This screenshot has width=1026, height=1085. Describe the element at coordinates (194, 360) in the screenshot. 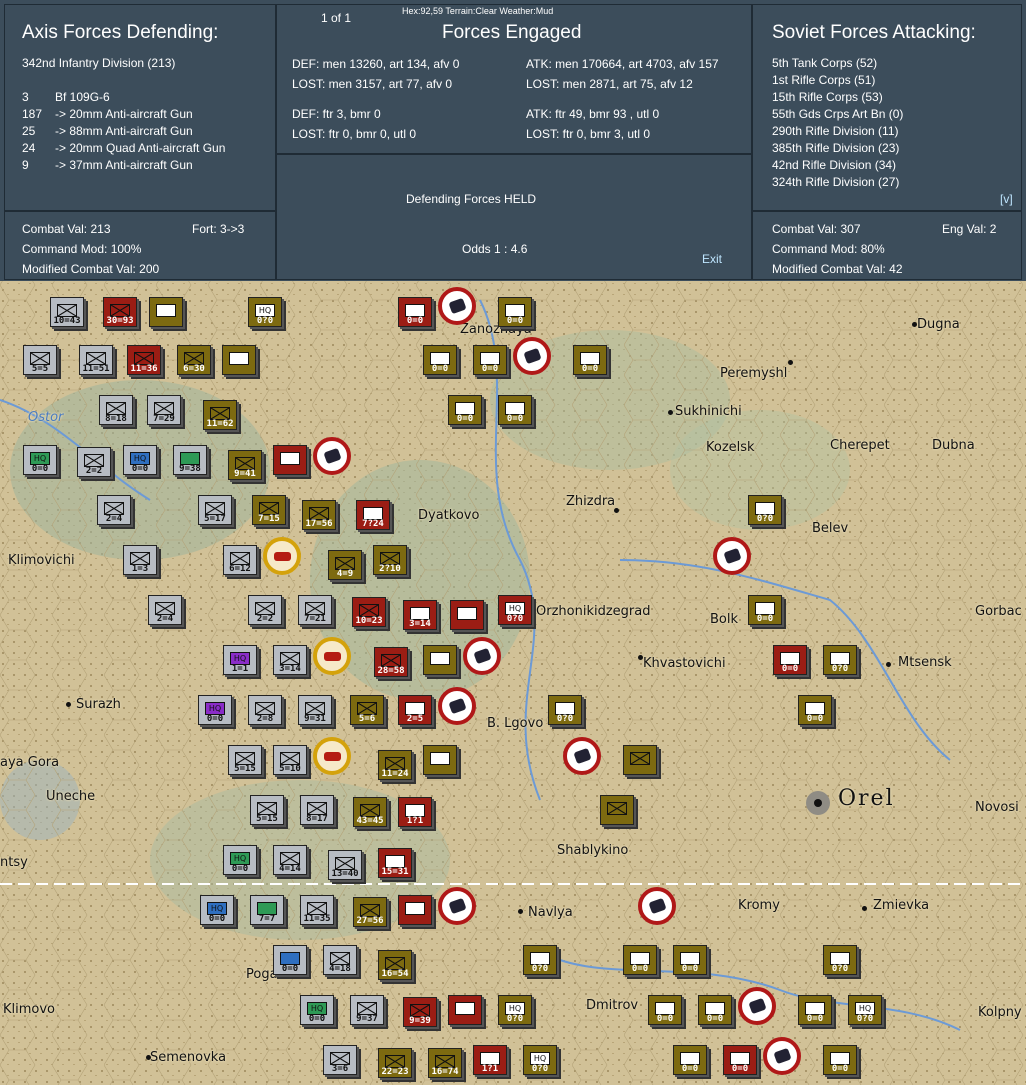

I see `soviet-unit-counter: 6=30` at that location.